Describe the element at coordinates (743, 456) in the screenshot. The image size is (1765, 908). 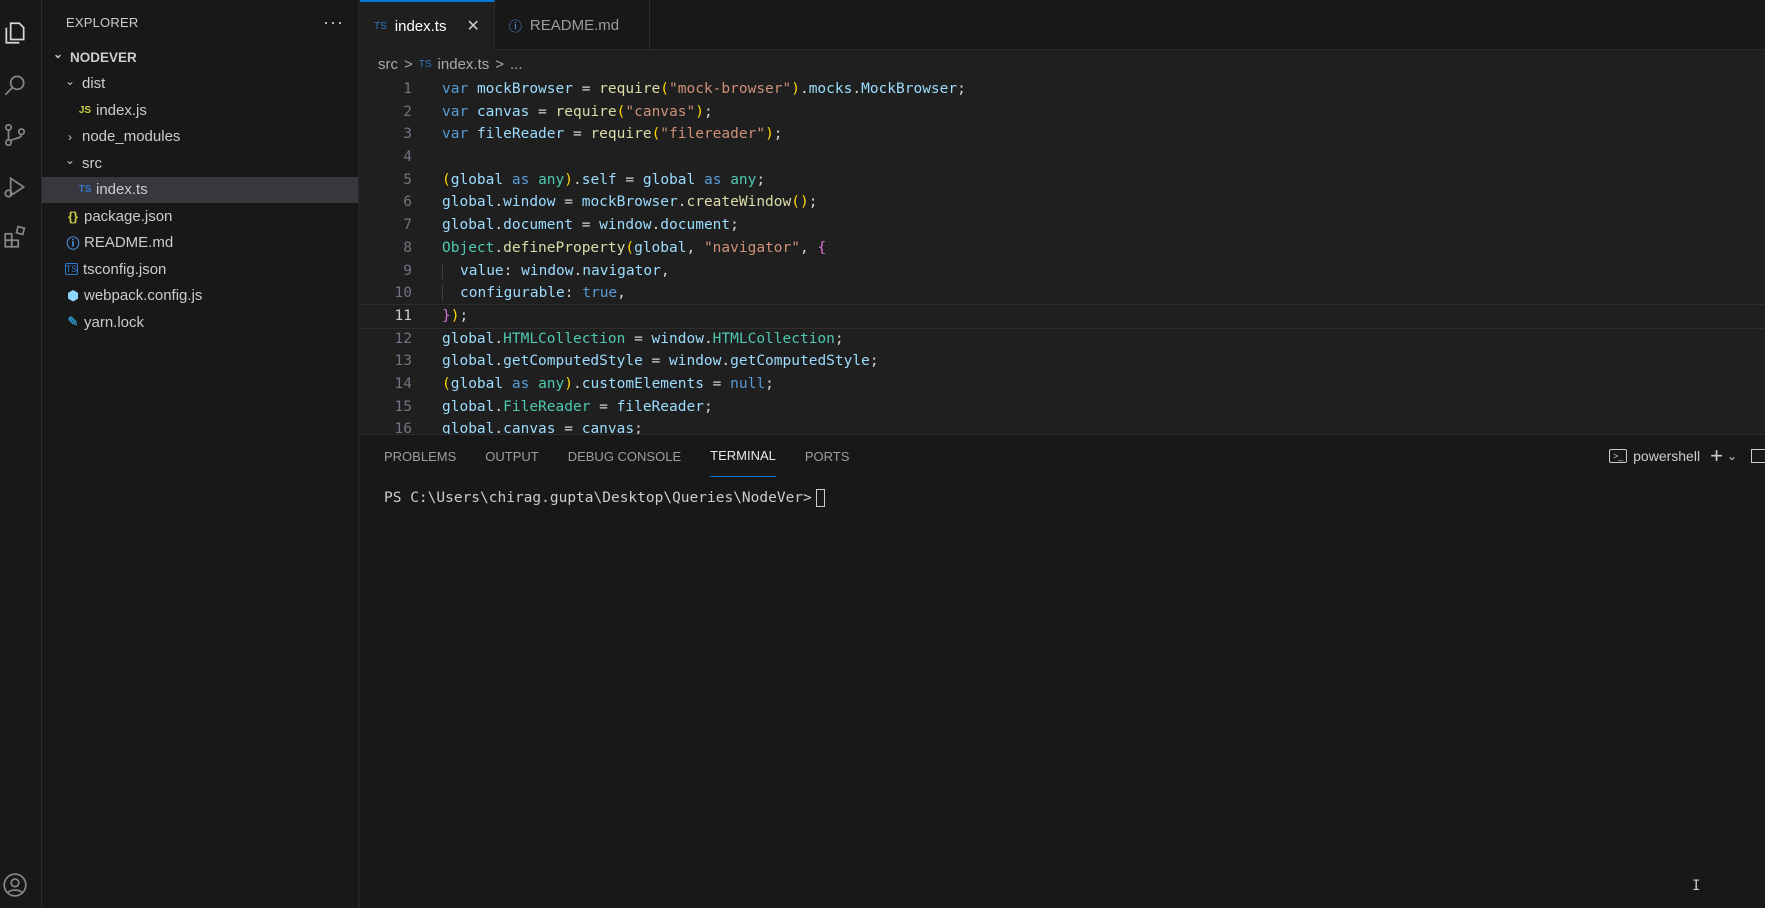
I see `panel-tab-terminal: TERMINAL` at that location.